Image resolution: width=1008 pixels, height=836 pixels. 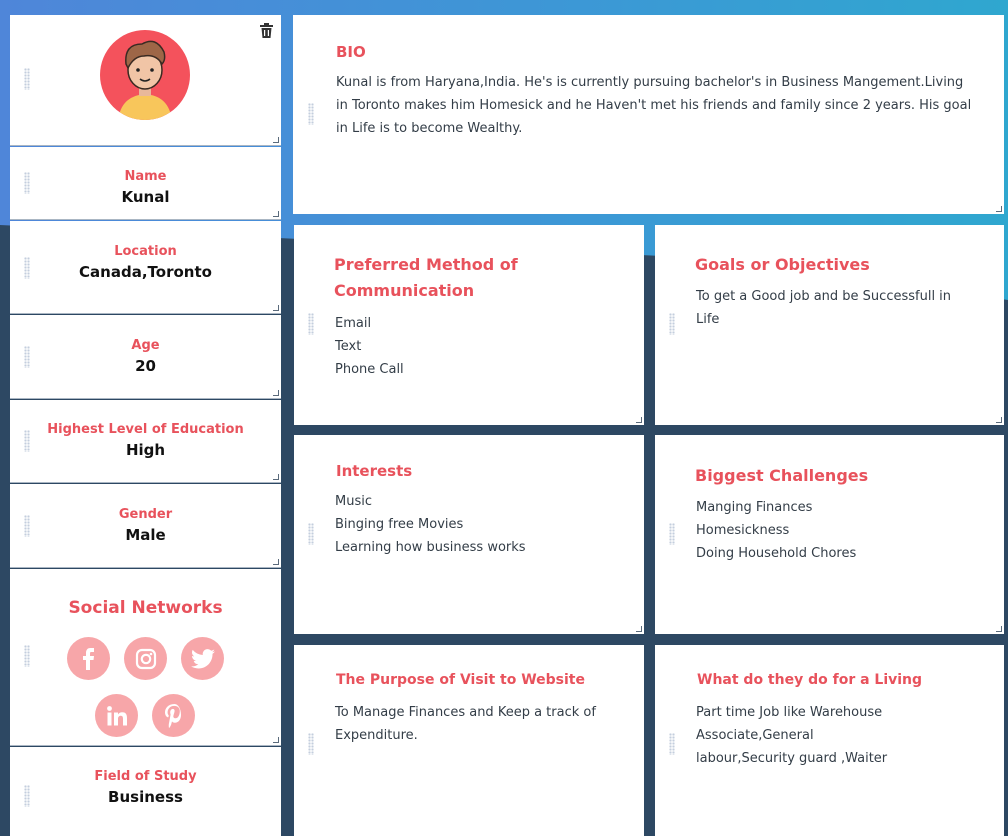 What do you see at coordinates (430, 547) in the screenshot?
I see `list-item: Learning how business works` at bounding box center [430, 547].